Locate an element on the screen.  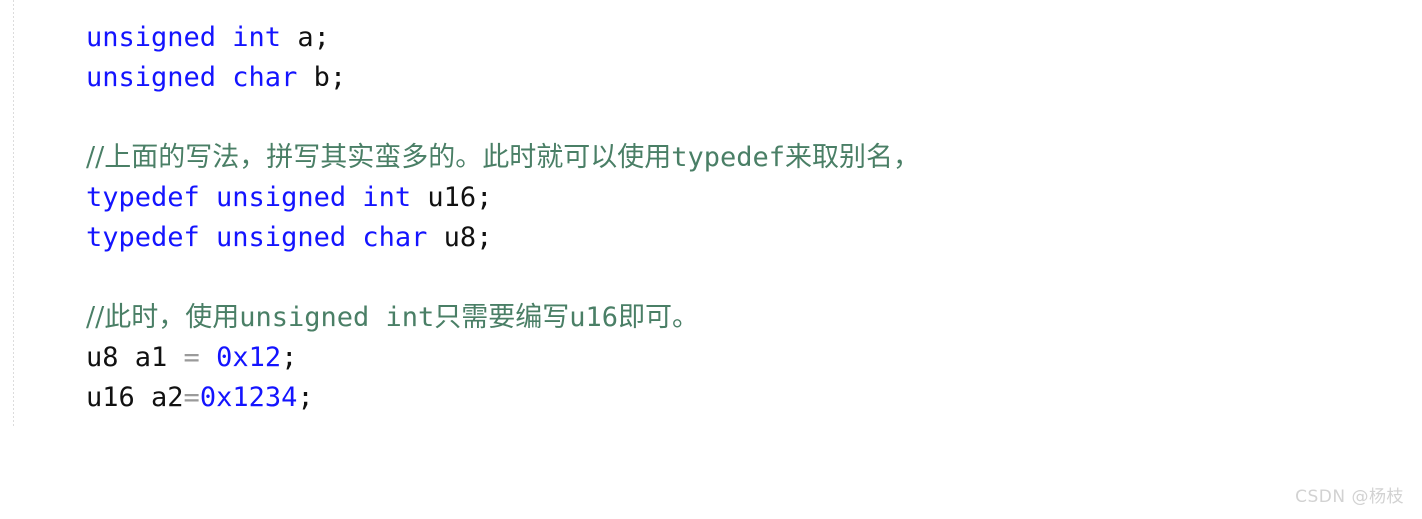
code-token-identifier: u8 is located at coordinates (460, 237).